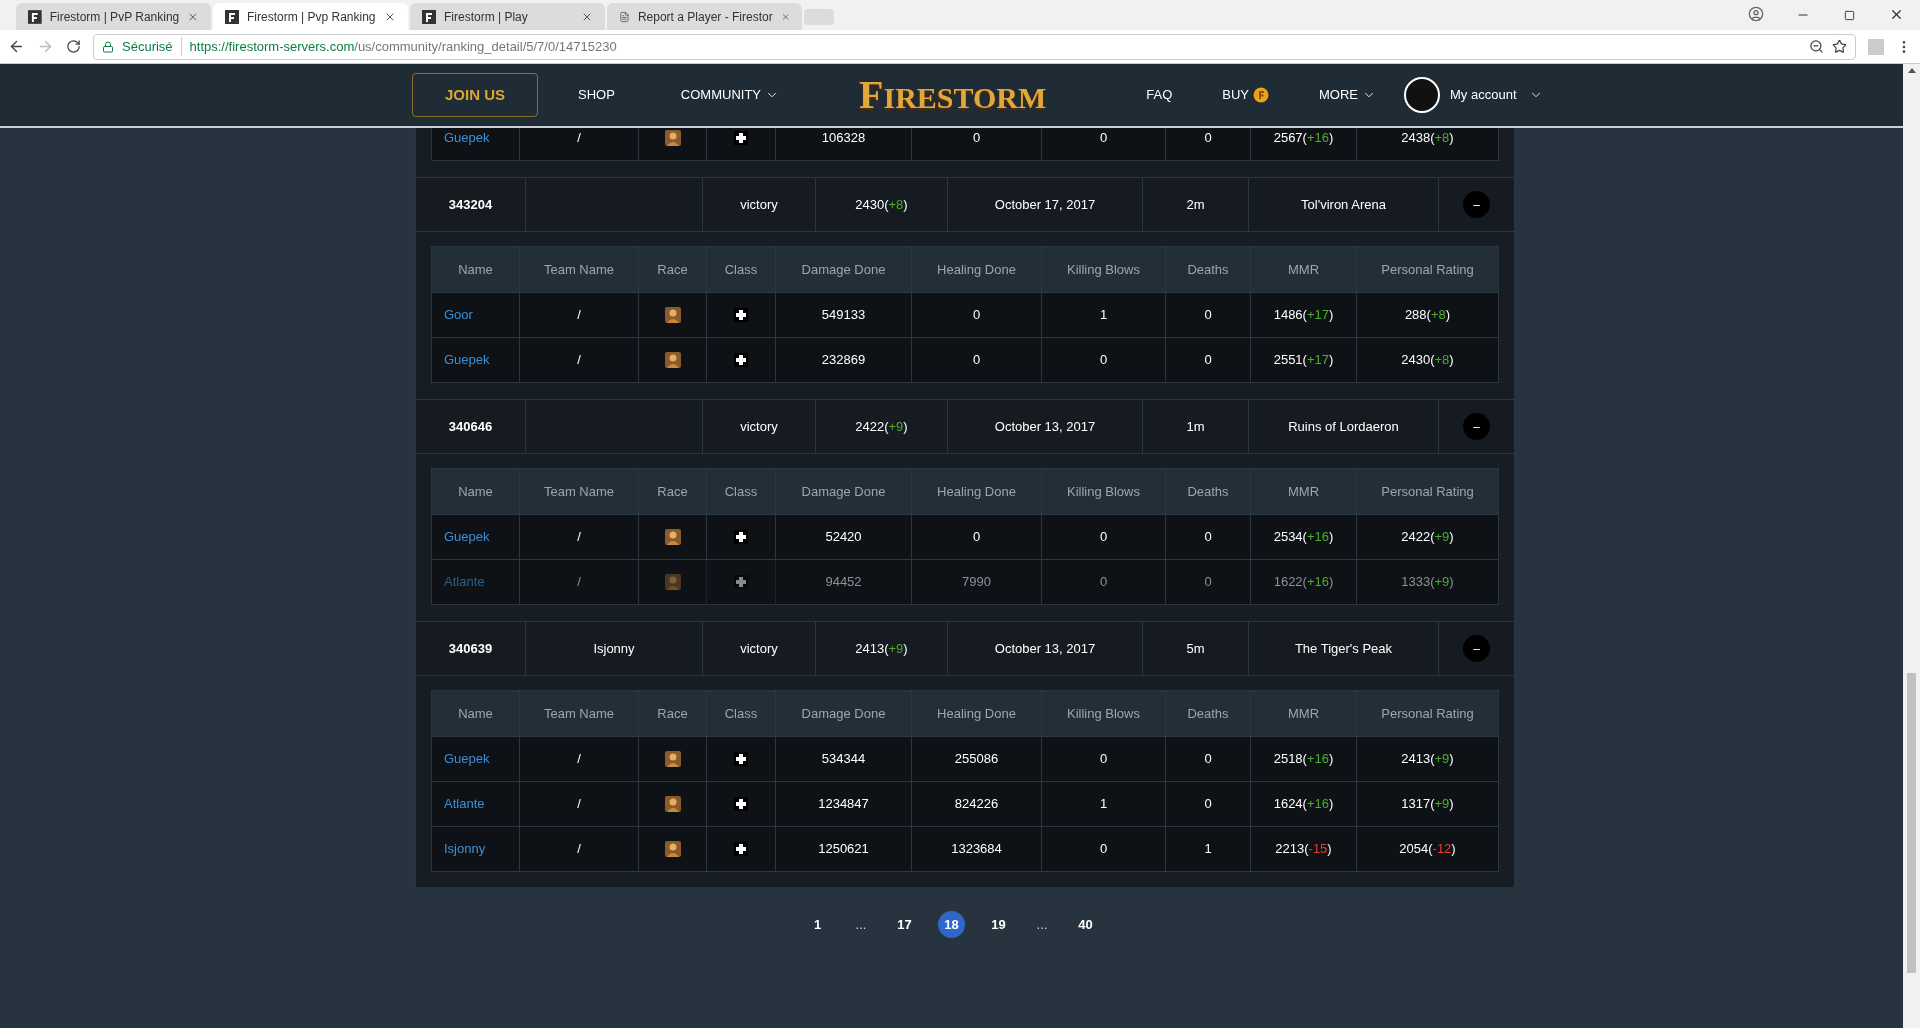 This screenshot has width=1920, height=1028. I want to click on avatar, so click(1422, 95).